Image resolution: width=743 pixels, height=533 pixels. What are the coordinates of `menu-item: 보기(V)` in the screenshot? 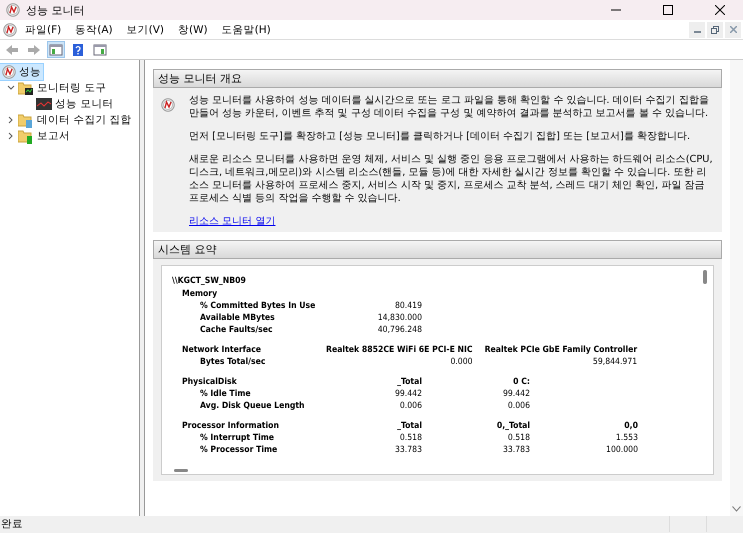 It's located at (145, 29).